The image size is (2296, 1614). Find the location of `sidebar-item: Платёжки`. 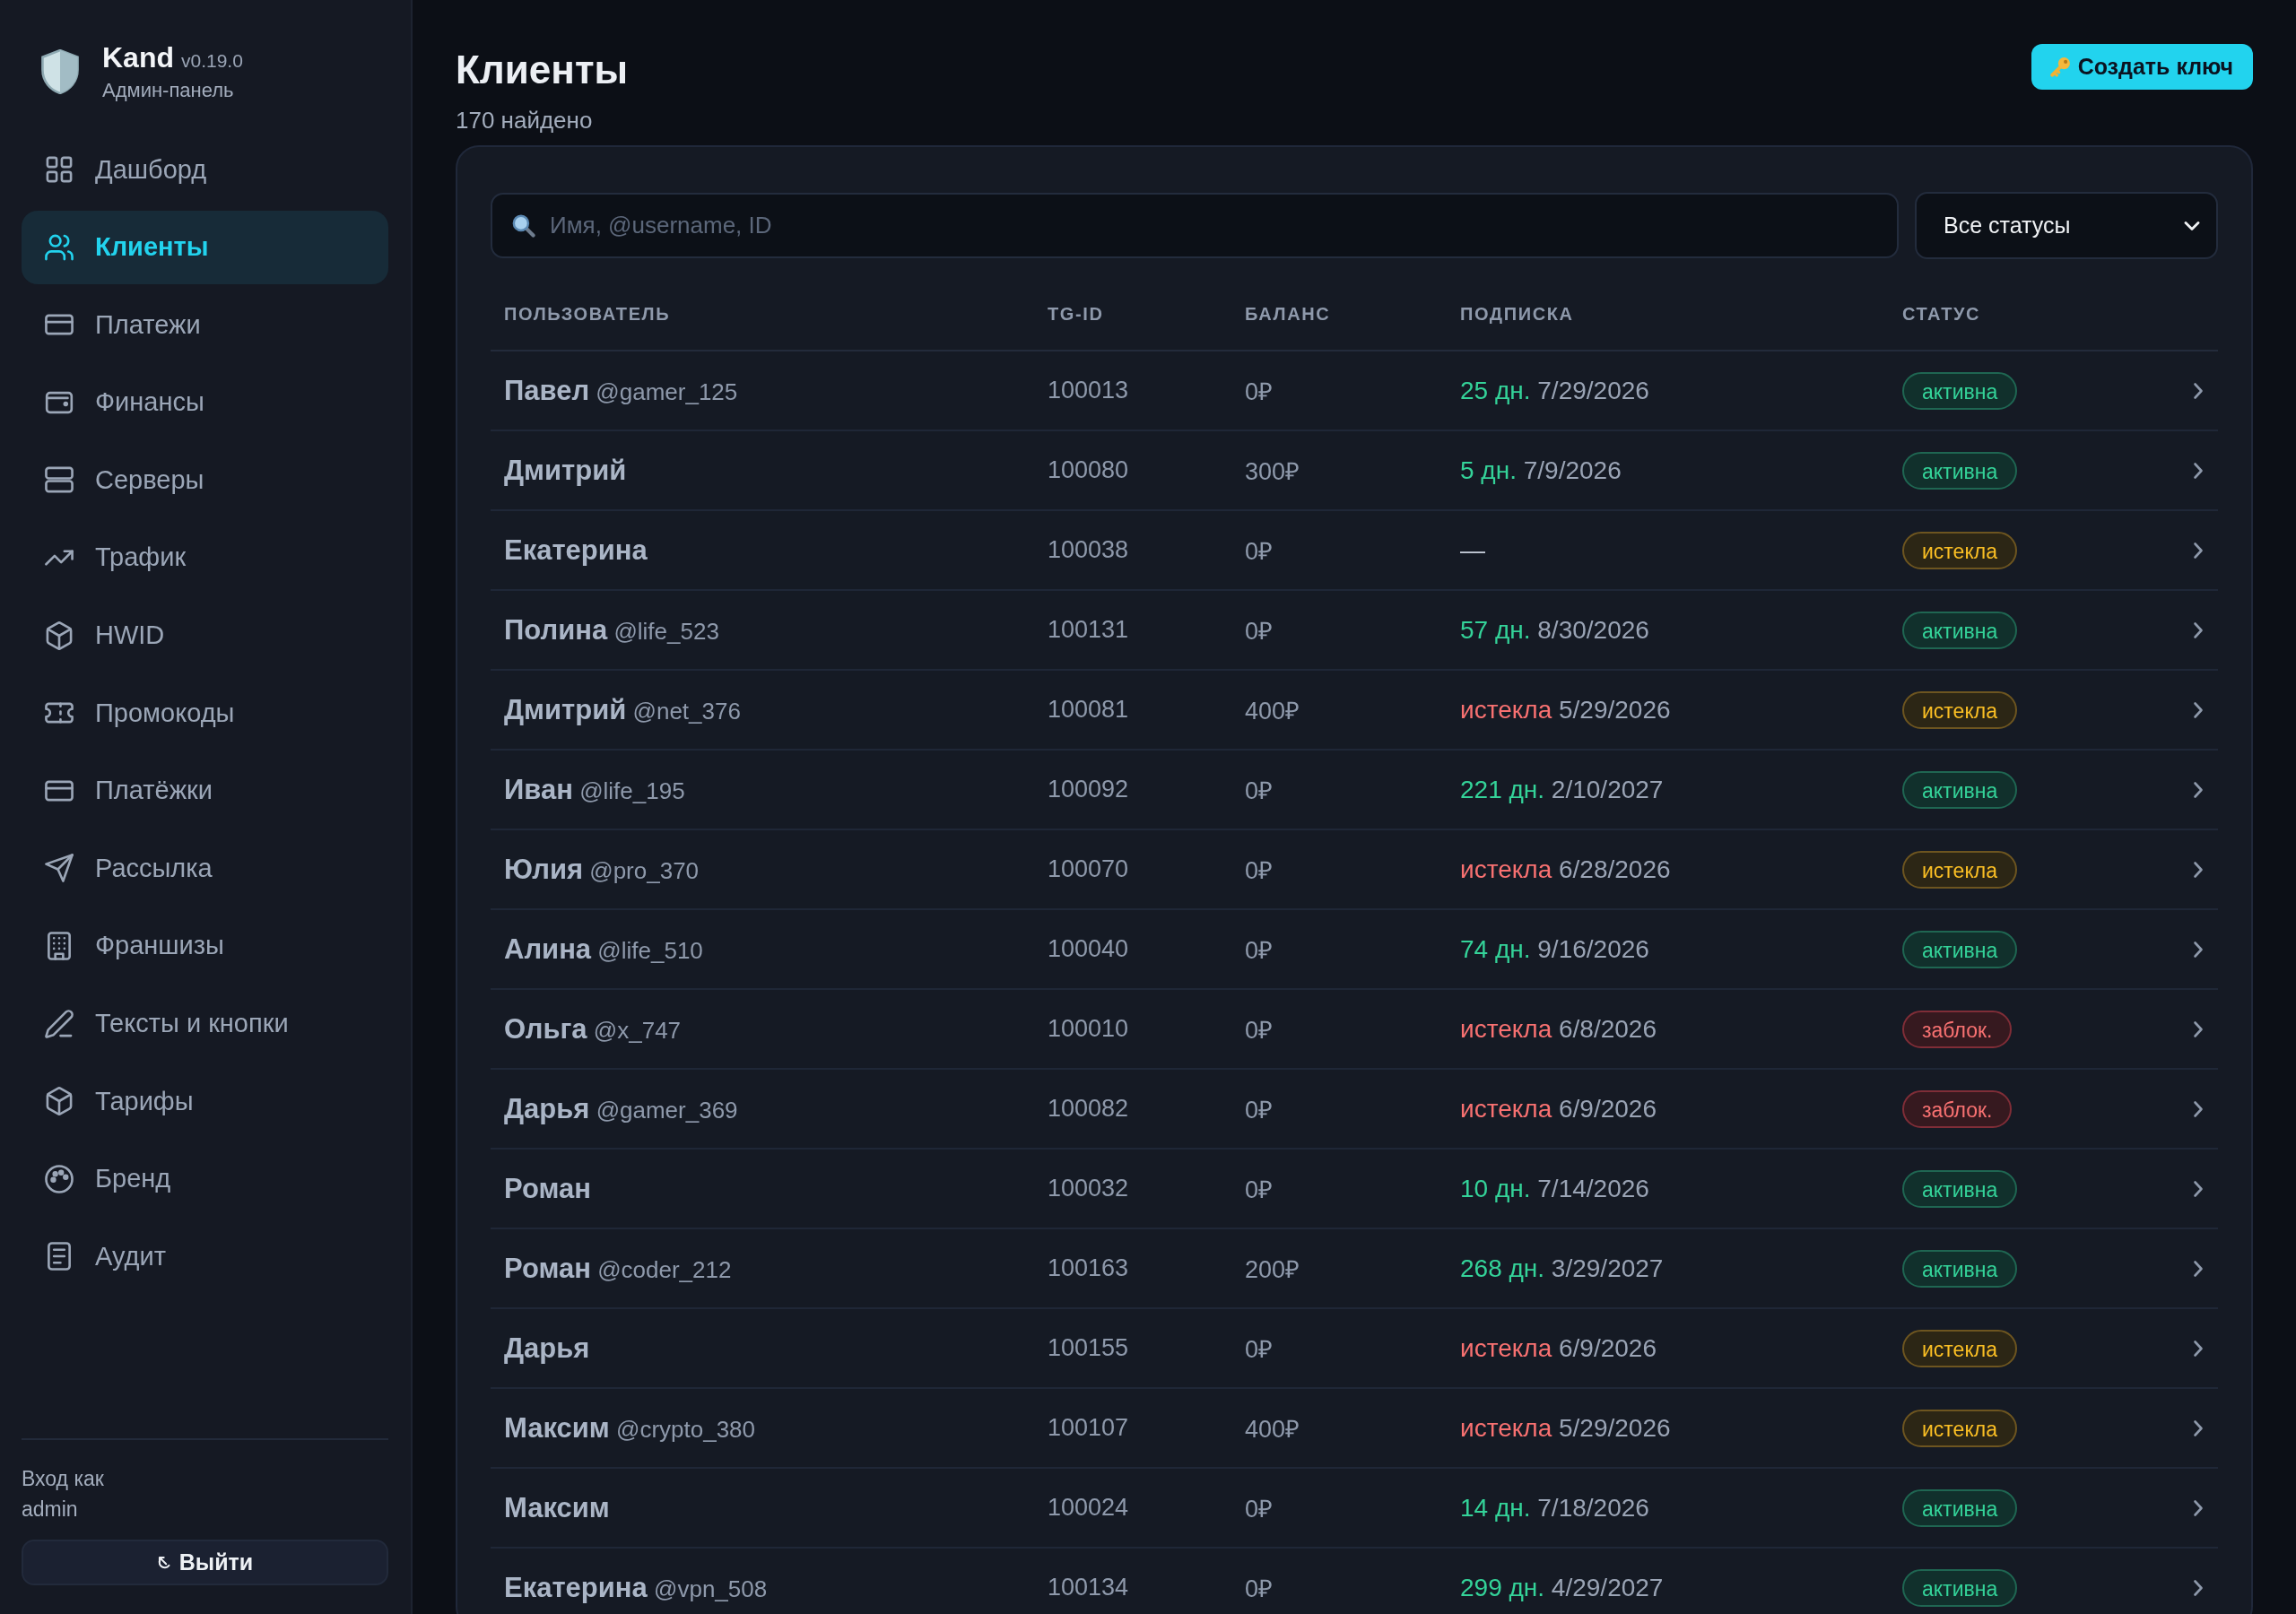

sidebar-item: Платёжки is located at coordinates (205, 790).